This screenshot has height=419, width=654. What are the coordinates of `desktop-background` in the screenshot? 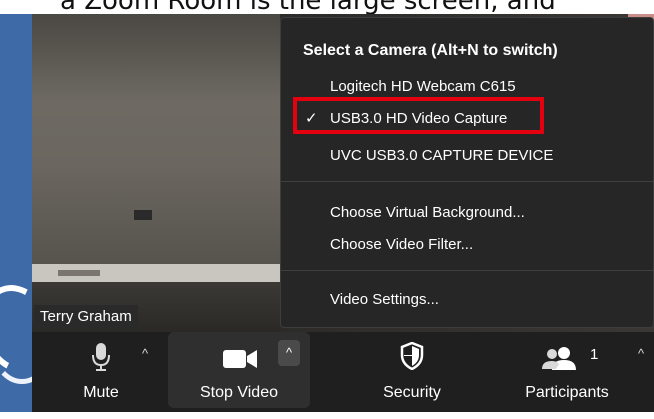 It's located at (33, 216).